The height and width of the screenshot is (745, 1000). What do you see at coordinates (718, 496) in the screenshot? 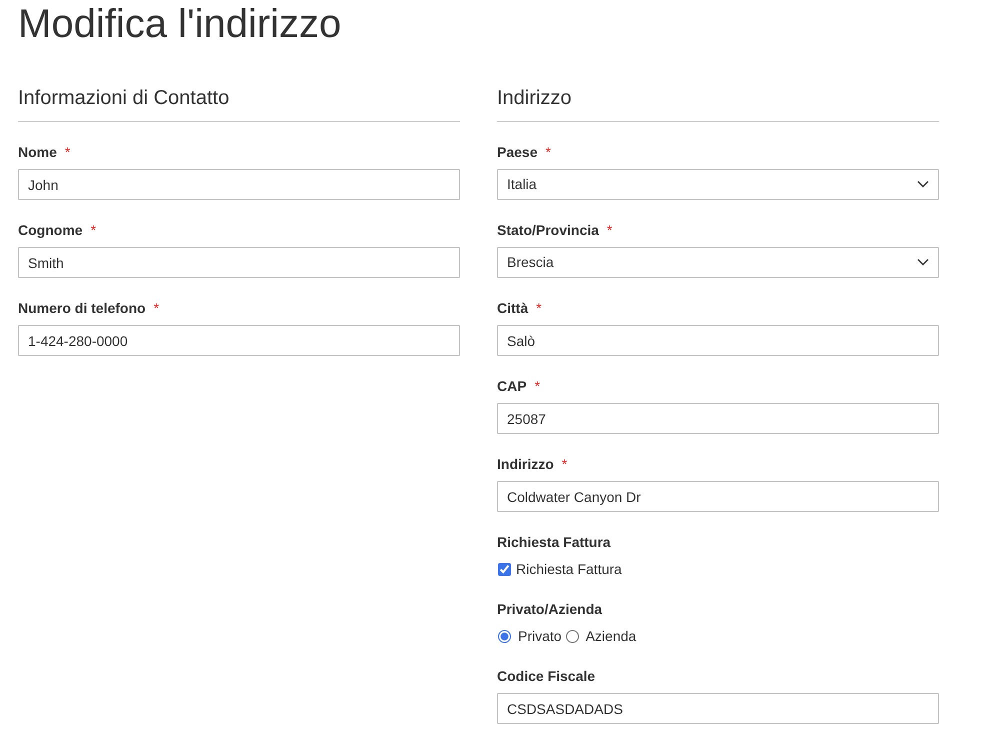
I see `input-field: Coldwater Canyon Dr` at bounding box center [718, 496].